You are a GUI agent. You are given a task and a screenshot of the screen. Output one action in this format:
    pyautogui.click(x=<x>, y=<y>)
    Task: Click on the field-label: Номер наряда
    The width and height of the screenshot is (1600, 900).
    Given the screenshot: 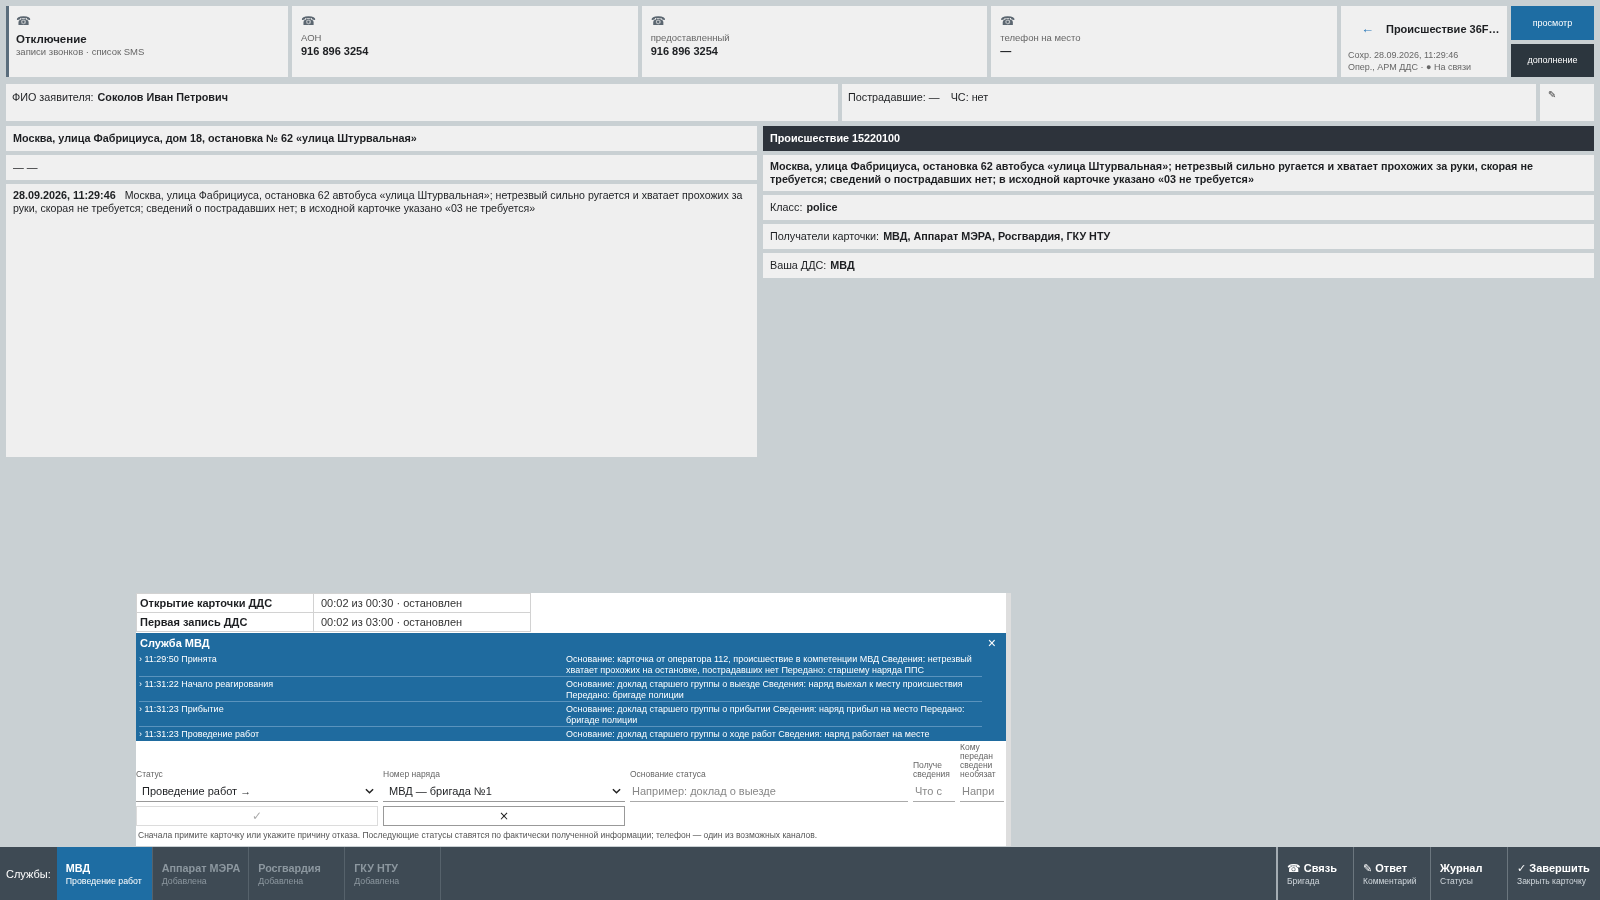 What is the action you would take?
    pyautogui.click(x=412, y=774)
    